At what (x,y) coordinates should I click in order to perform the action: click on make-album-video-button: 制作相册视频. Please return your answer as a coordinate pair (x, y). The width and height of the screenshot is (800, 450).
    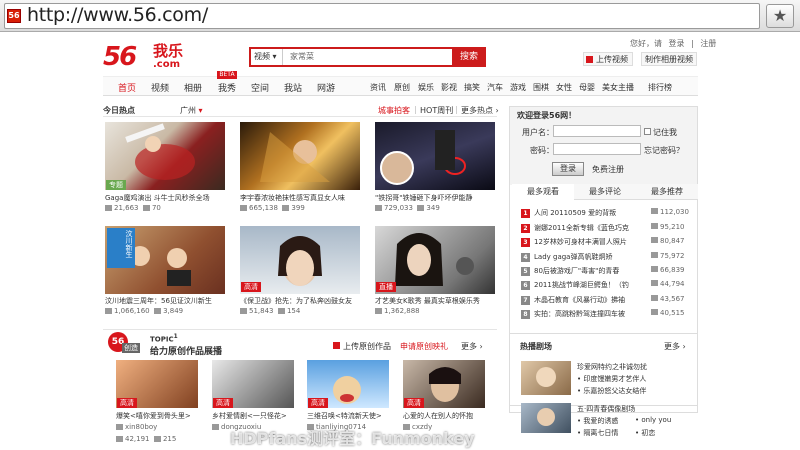
    Looking at the image, I should click on (669, 59).